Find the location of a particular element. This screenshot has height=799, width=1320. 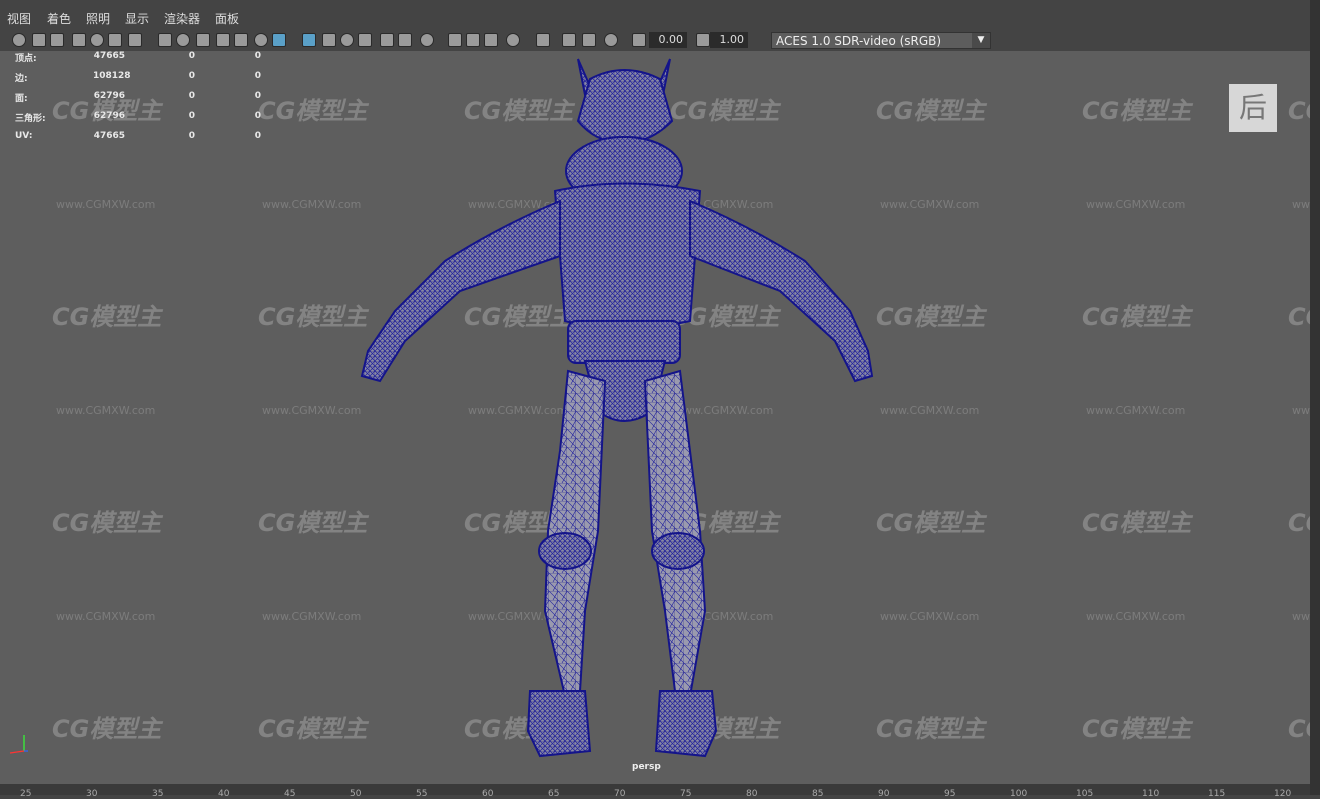

menu-renderer: 渲染器 is located at coordinates (182, 18).